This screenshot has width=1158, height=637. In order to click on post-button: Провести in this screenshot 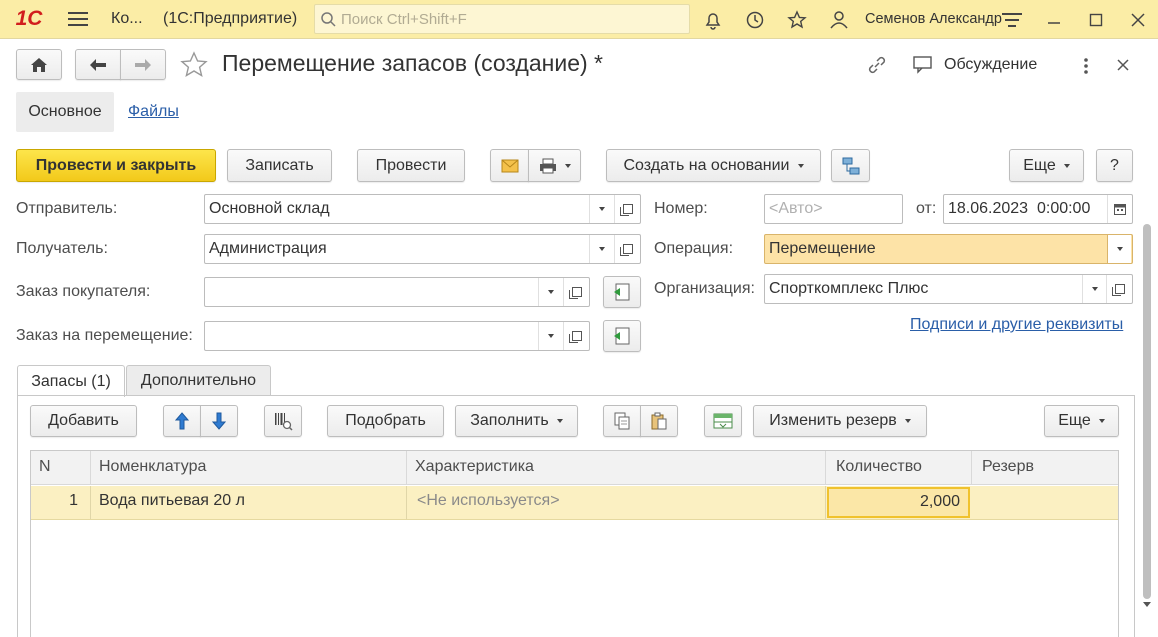, I will do `click(411, 165)`.